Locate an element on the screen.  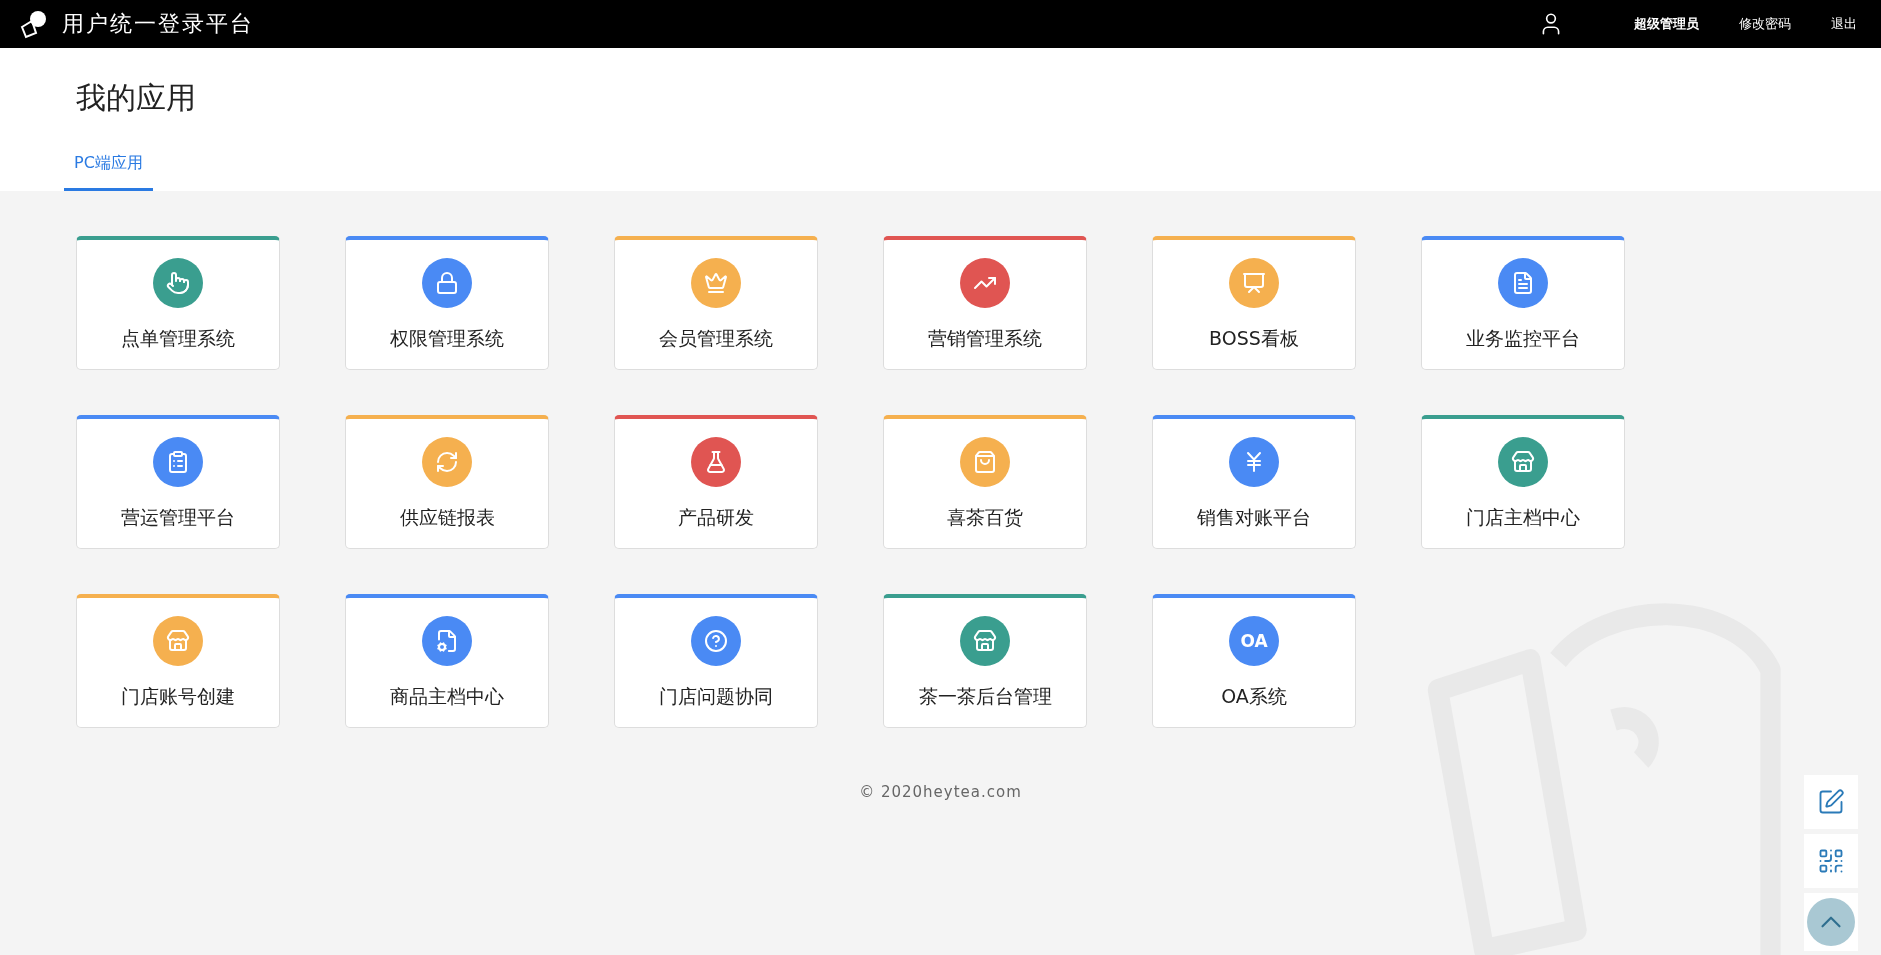
page-title: 我的应用 is located at coordinates (136, 98).